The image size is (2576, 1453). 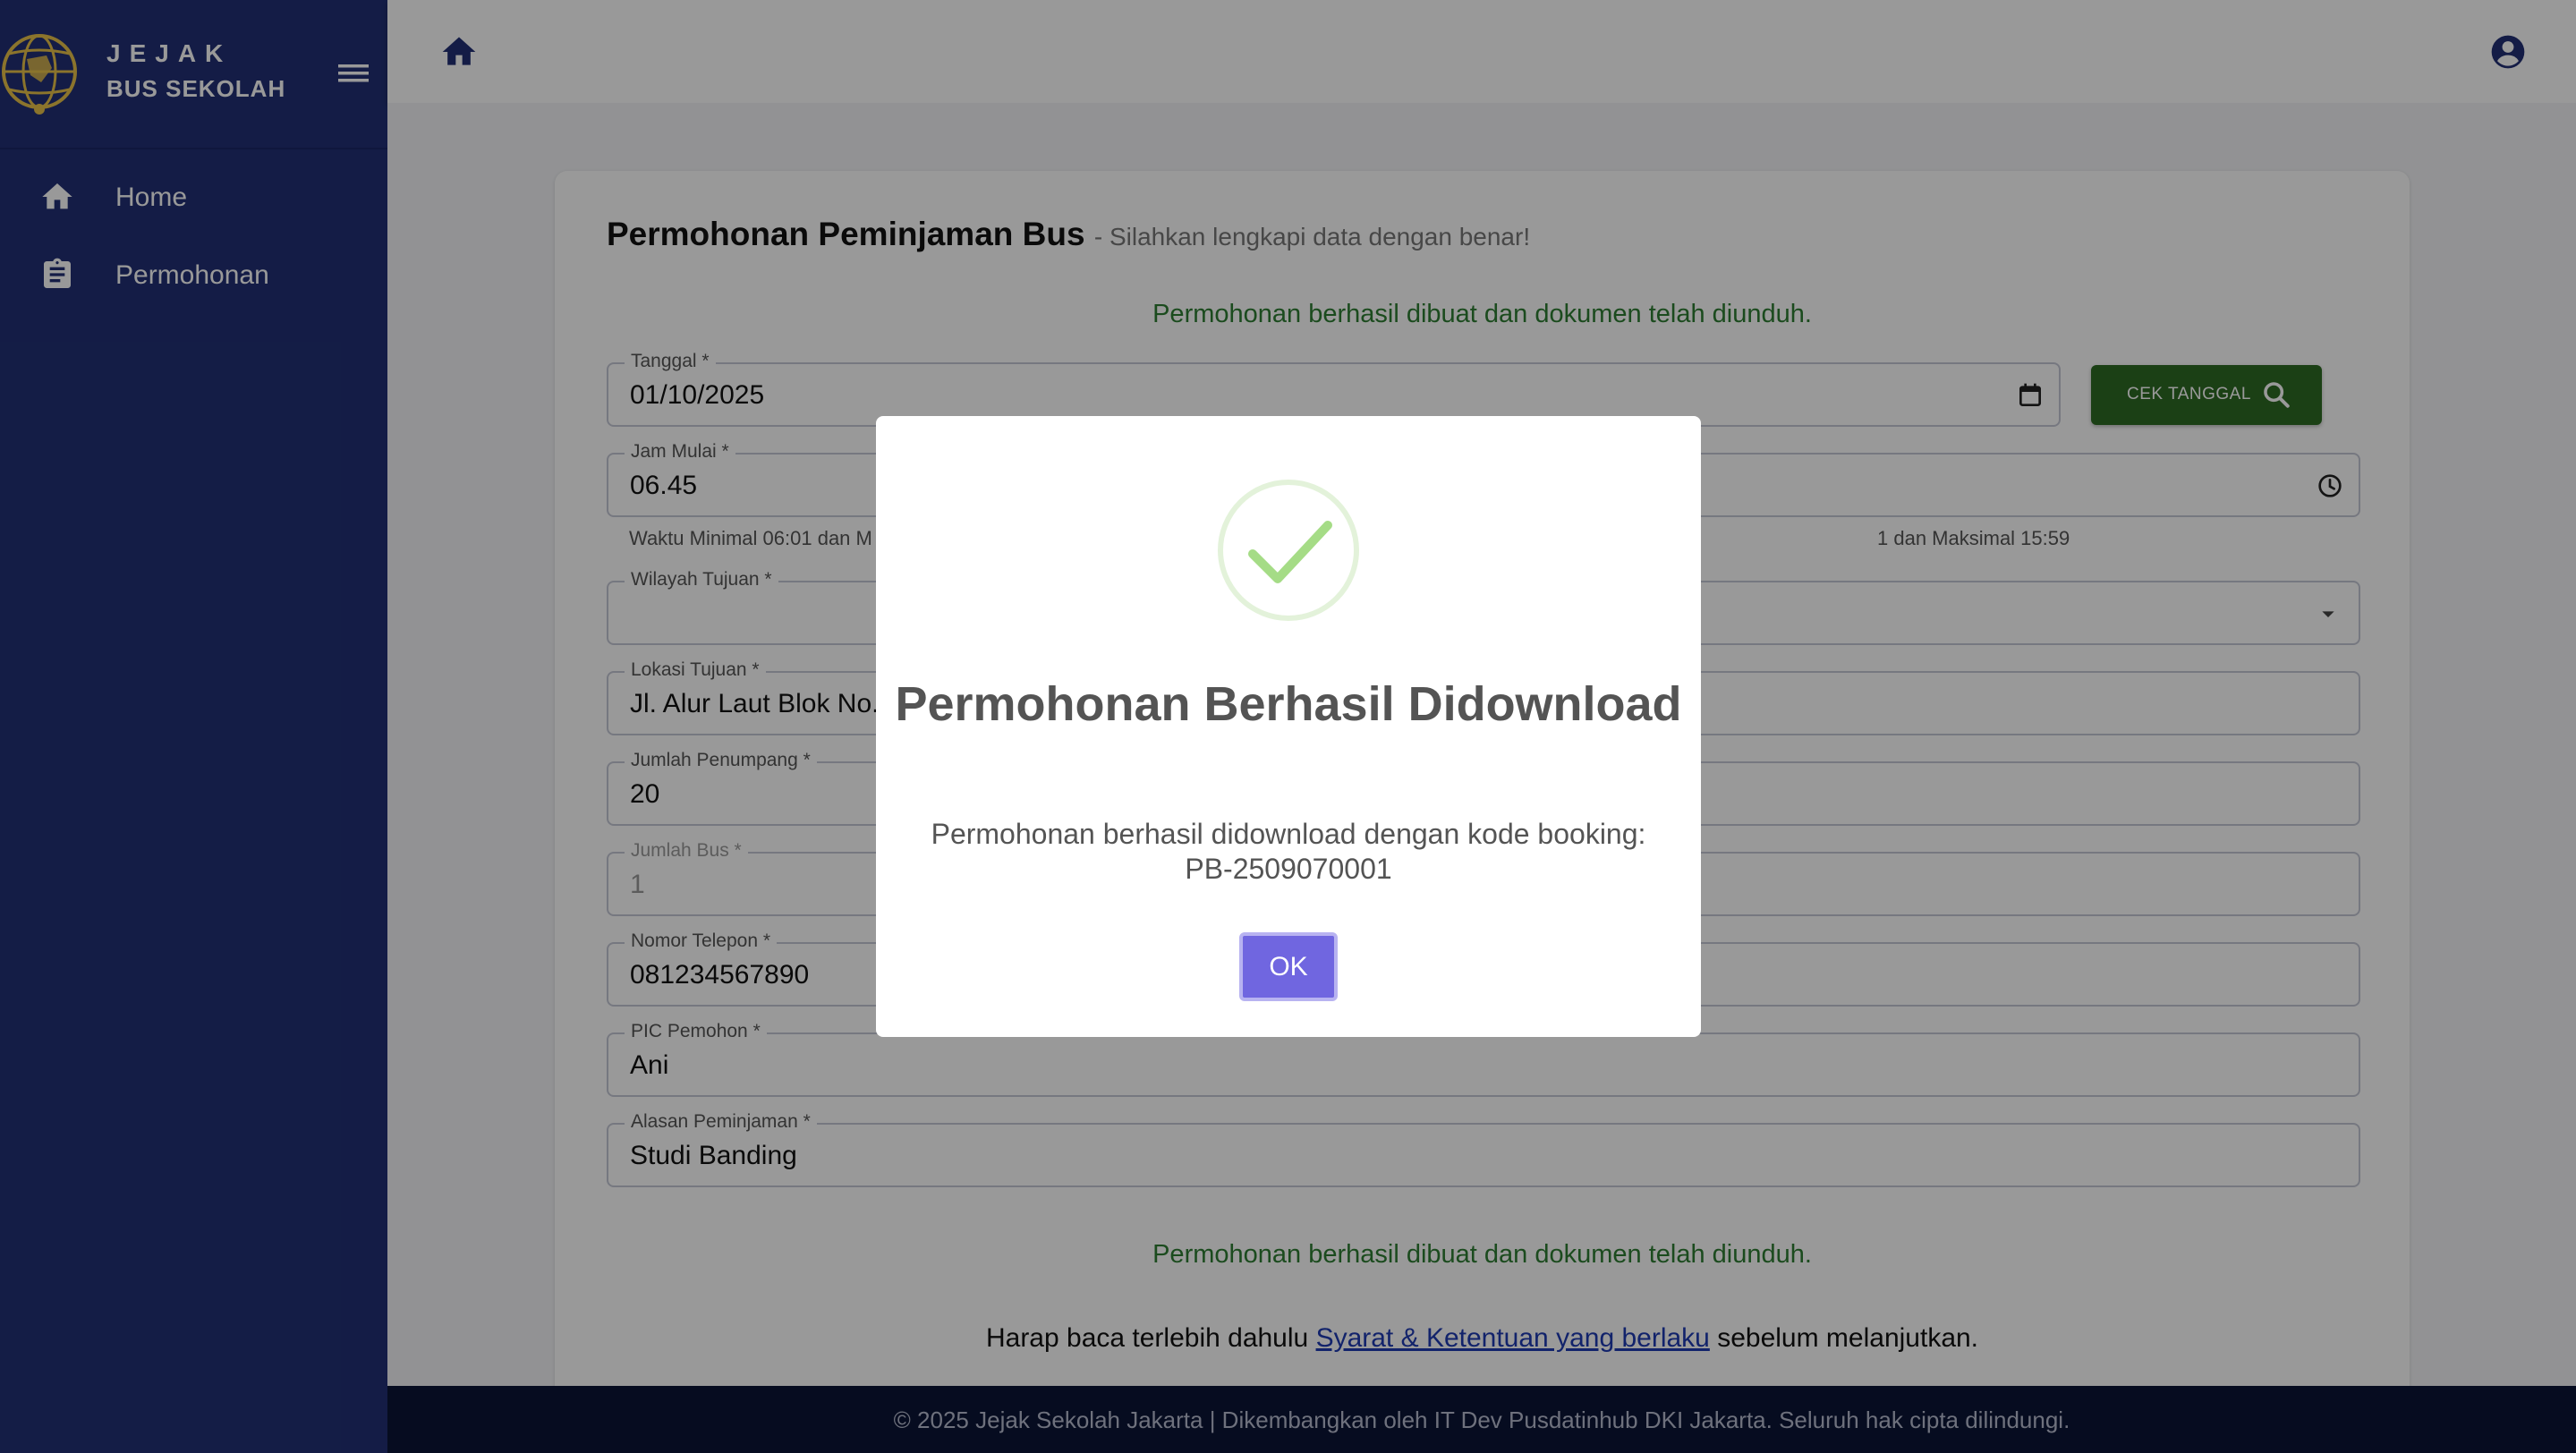 I want to click on success-check-icon, so click(x=1288, y=550).